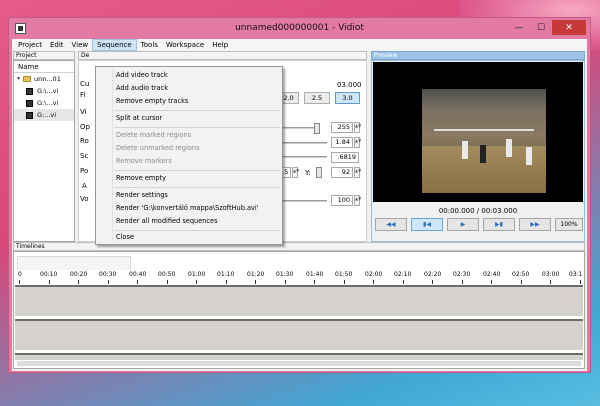 The height and width of the screenshot is (406, 600). I want to click on project-panel-title: Project, so click(44, 55).